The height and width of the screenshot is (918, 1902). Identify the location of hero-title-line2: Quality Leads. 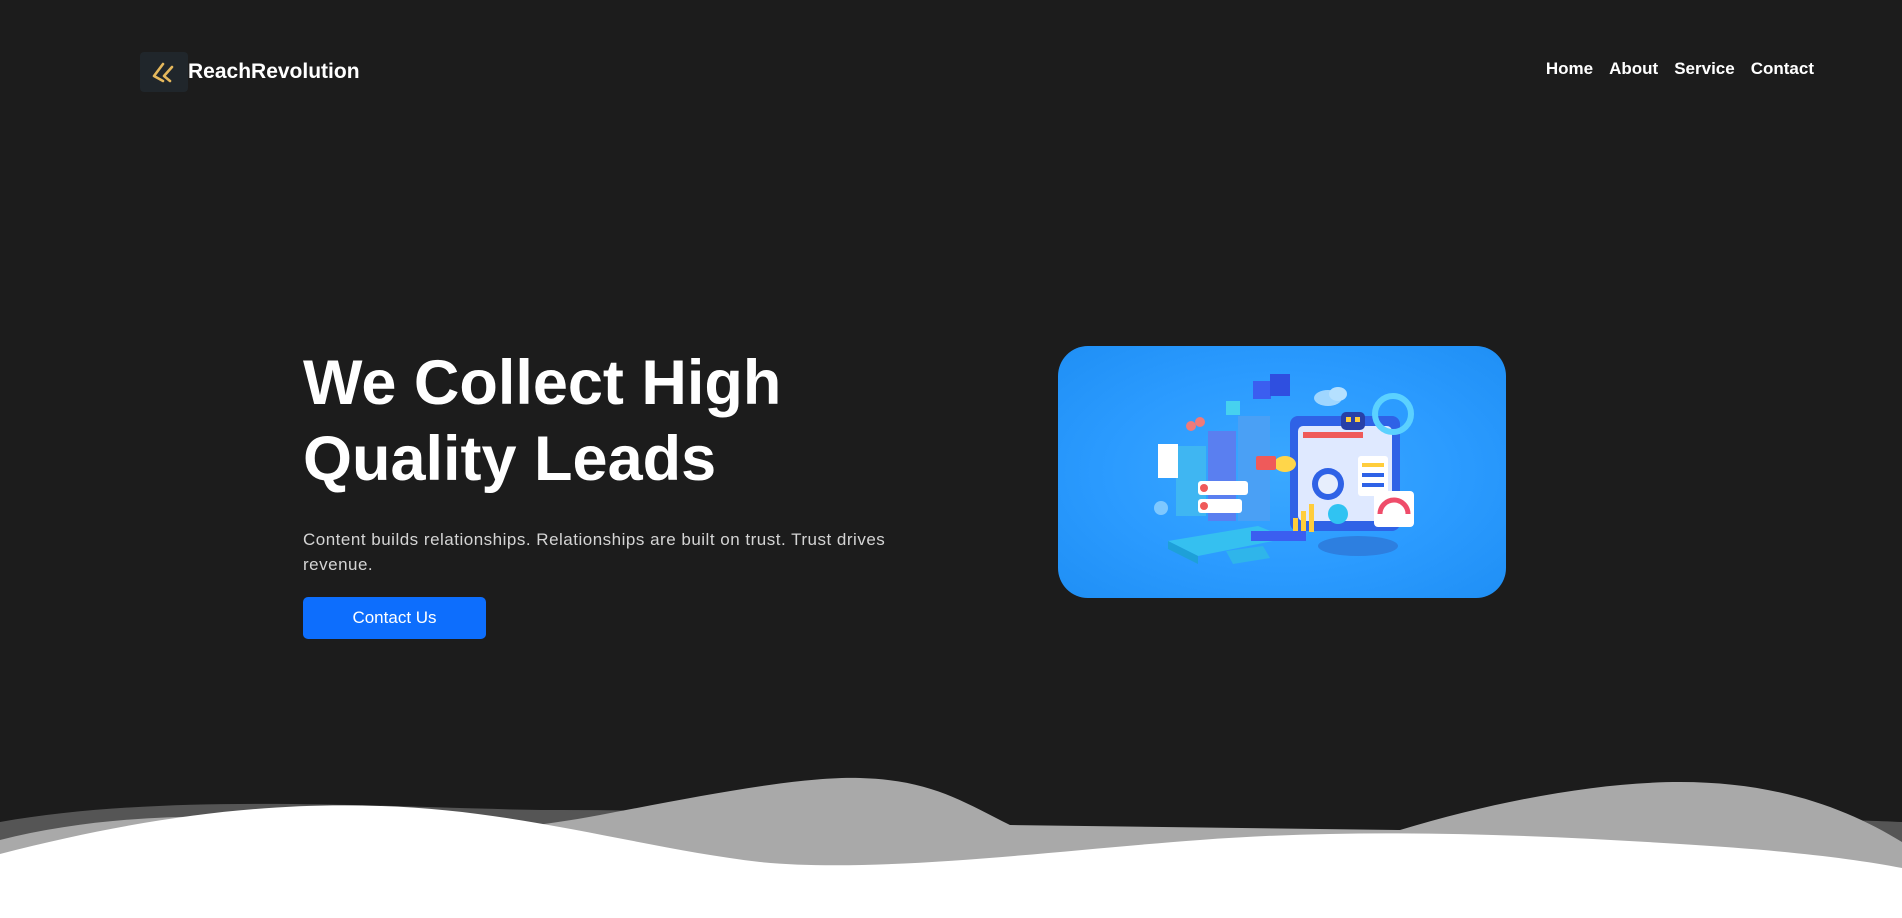
(510, 459).